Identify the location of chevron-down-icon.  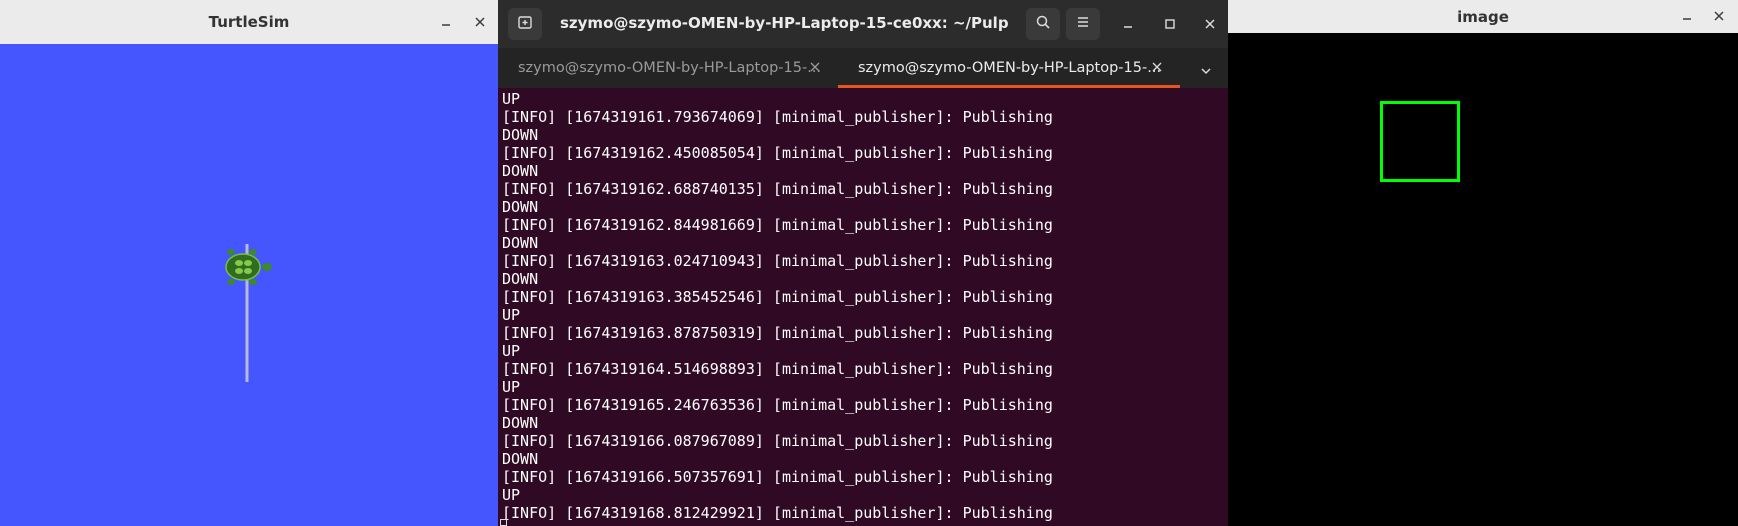
(1206, 71).